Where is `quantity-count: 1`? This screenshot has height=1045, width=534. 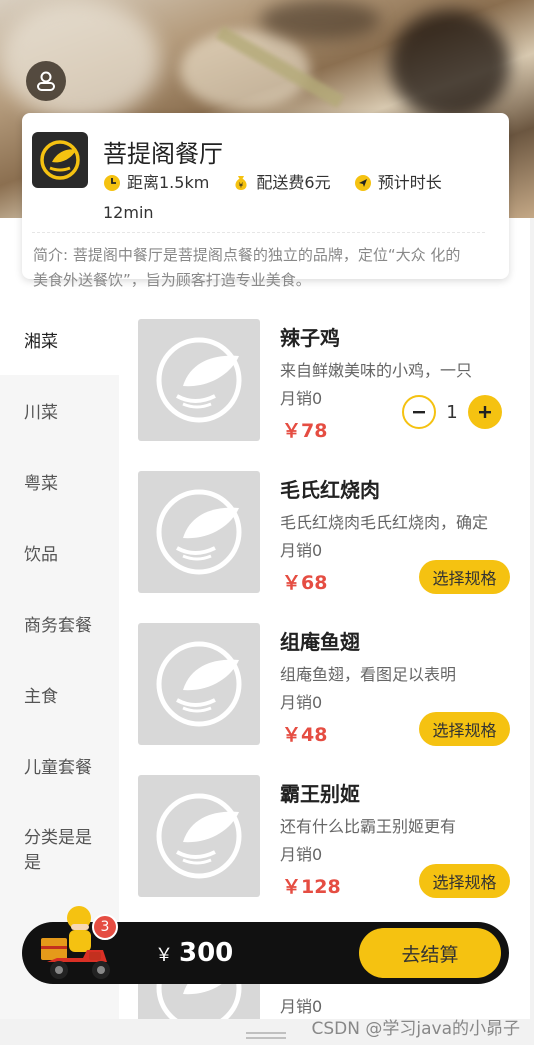
quantity-count: 1 is located at coordinates (452, 412).